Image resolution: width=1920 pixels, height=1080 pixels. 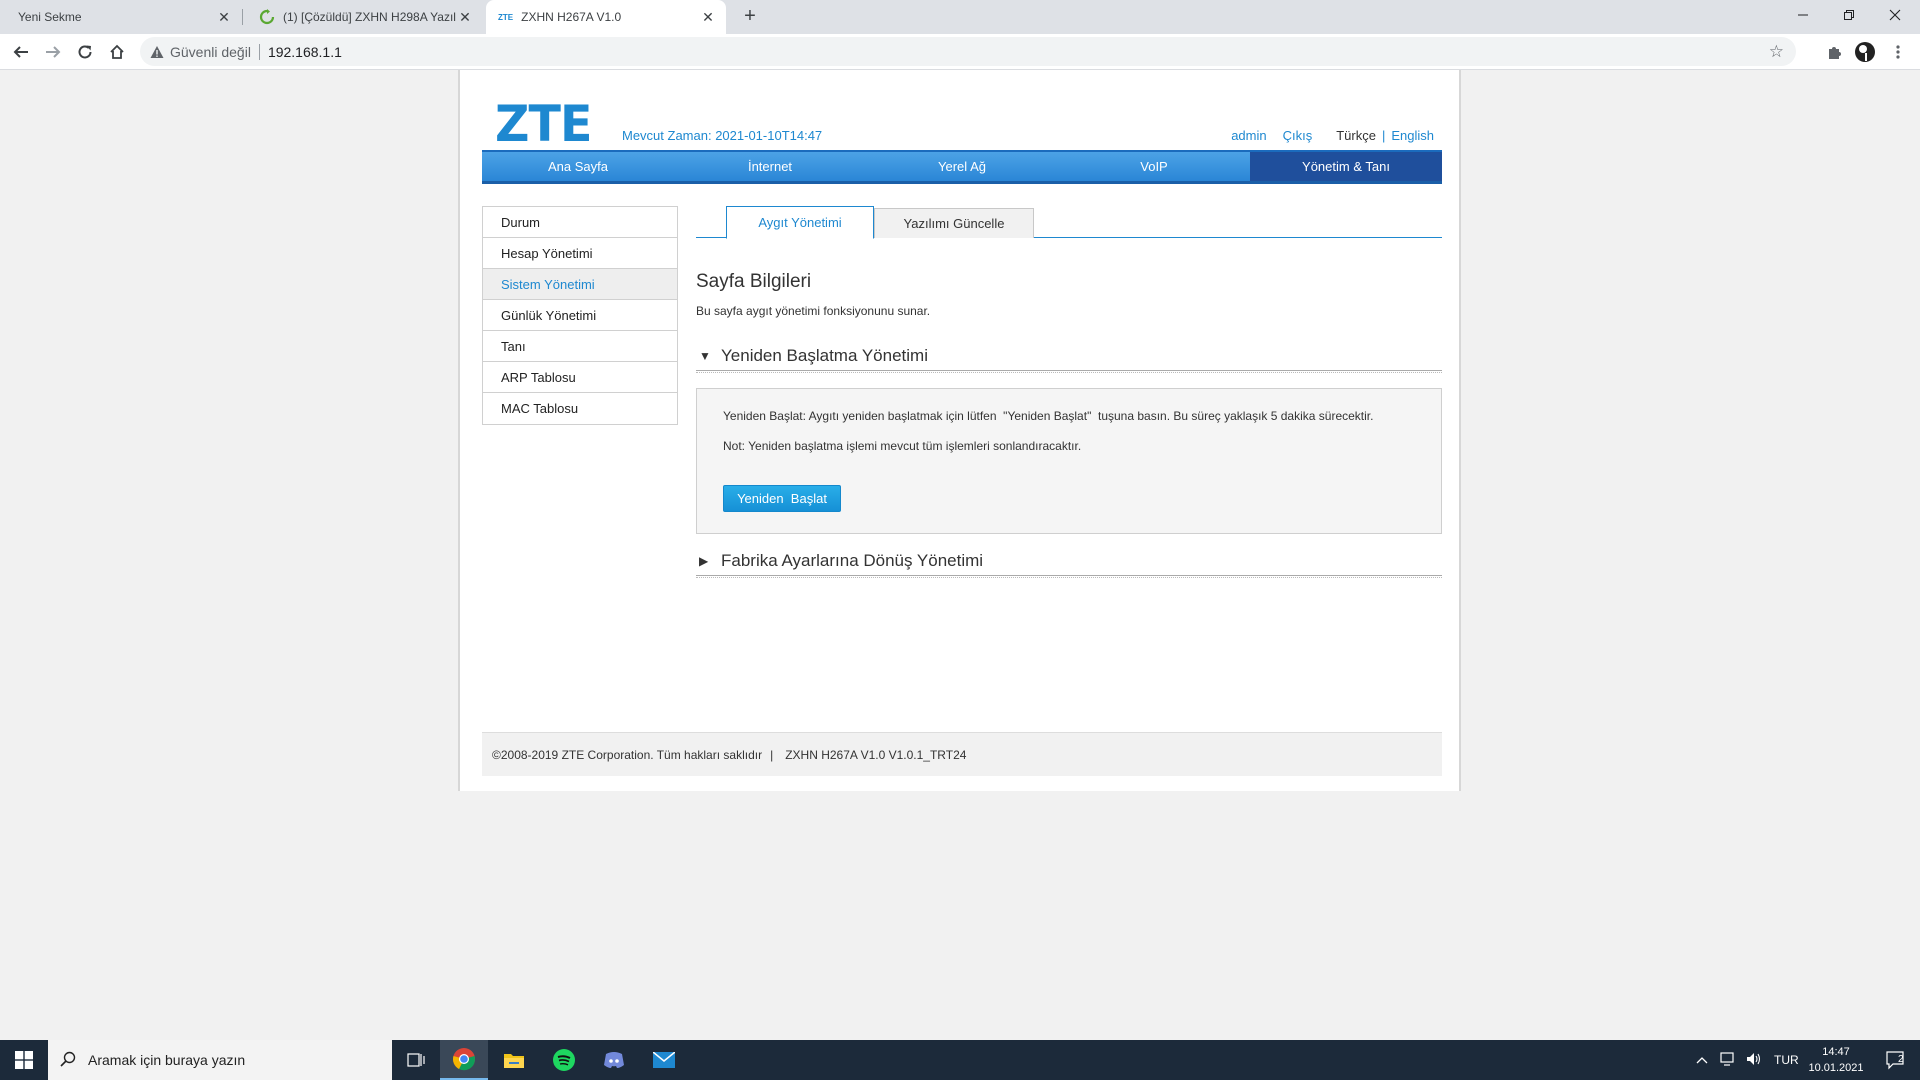 I want to click on file-explorer-icon, so click(x=514, y=1060).